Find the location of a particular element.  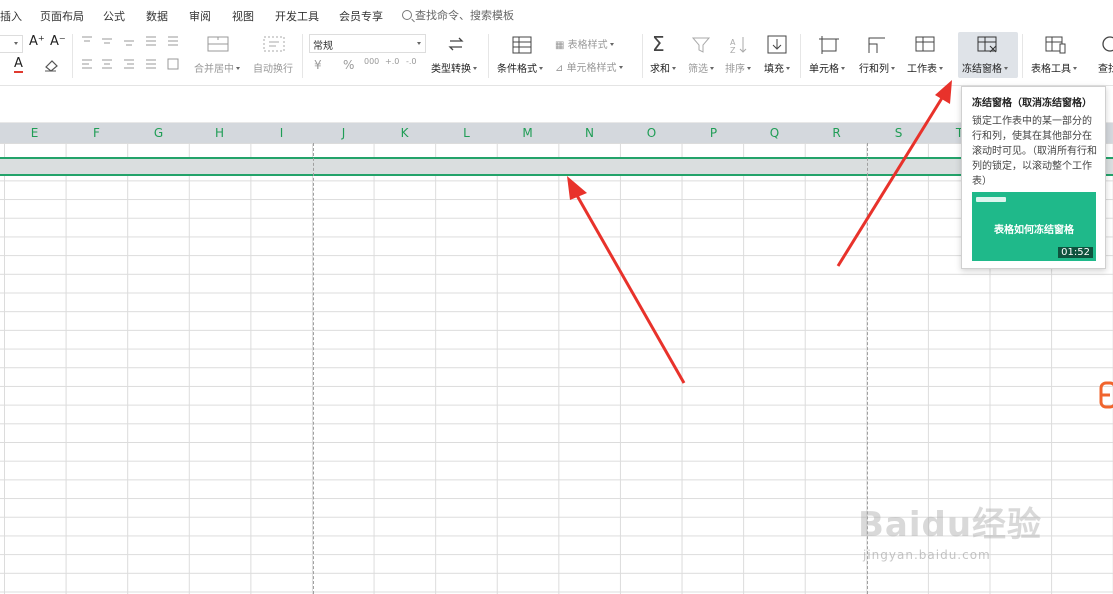

watermark-logo: Baidu经验 is located at coordinates (950, 525).